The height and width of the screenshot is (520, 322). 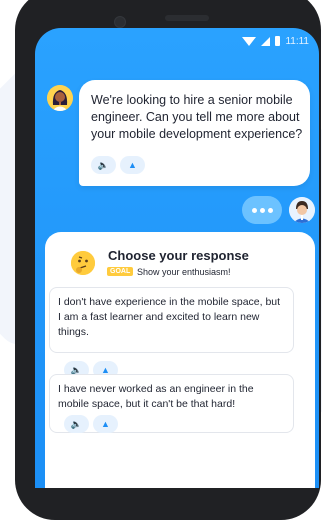 What do you see at coordinates (187, 18) in the screenshot?
I see `earpiece-speaker` at bounding box center [187, 18].